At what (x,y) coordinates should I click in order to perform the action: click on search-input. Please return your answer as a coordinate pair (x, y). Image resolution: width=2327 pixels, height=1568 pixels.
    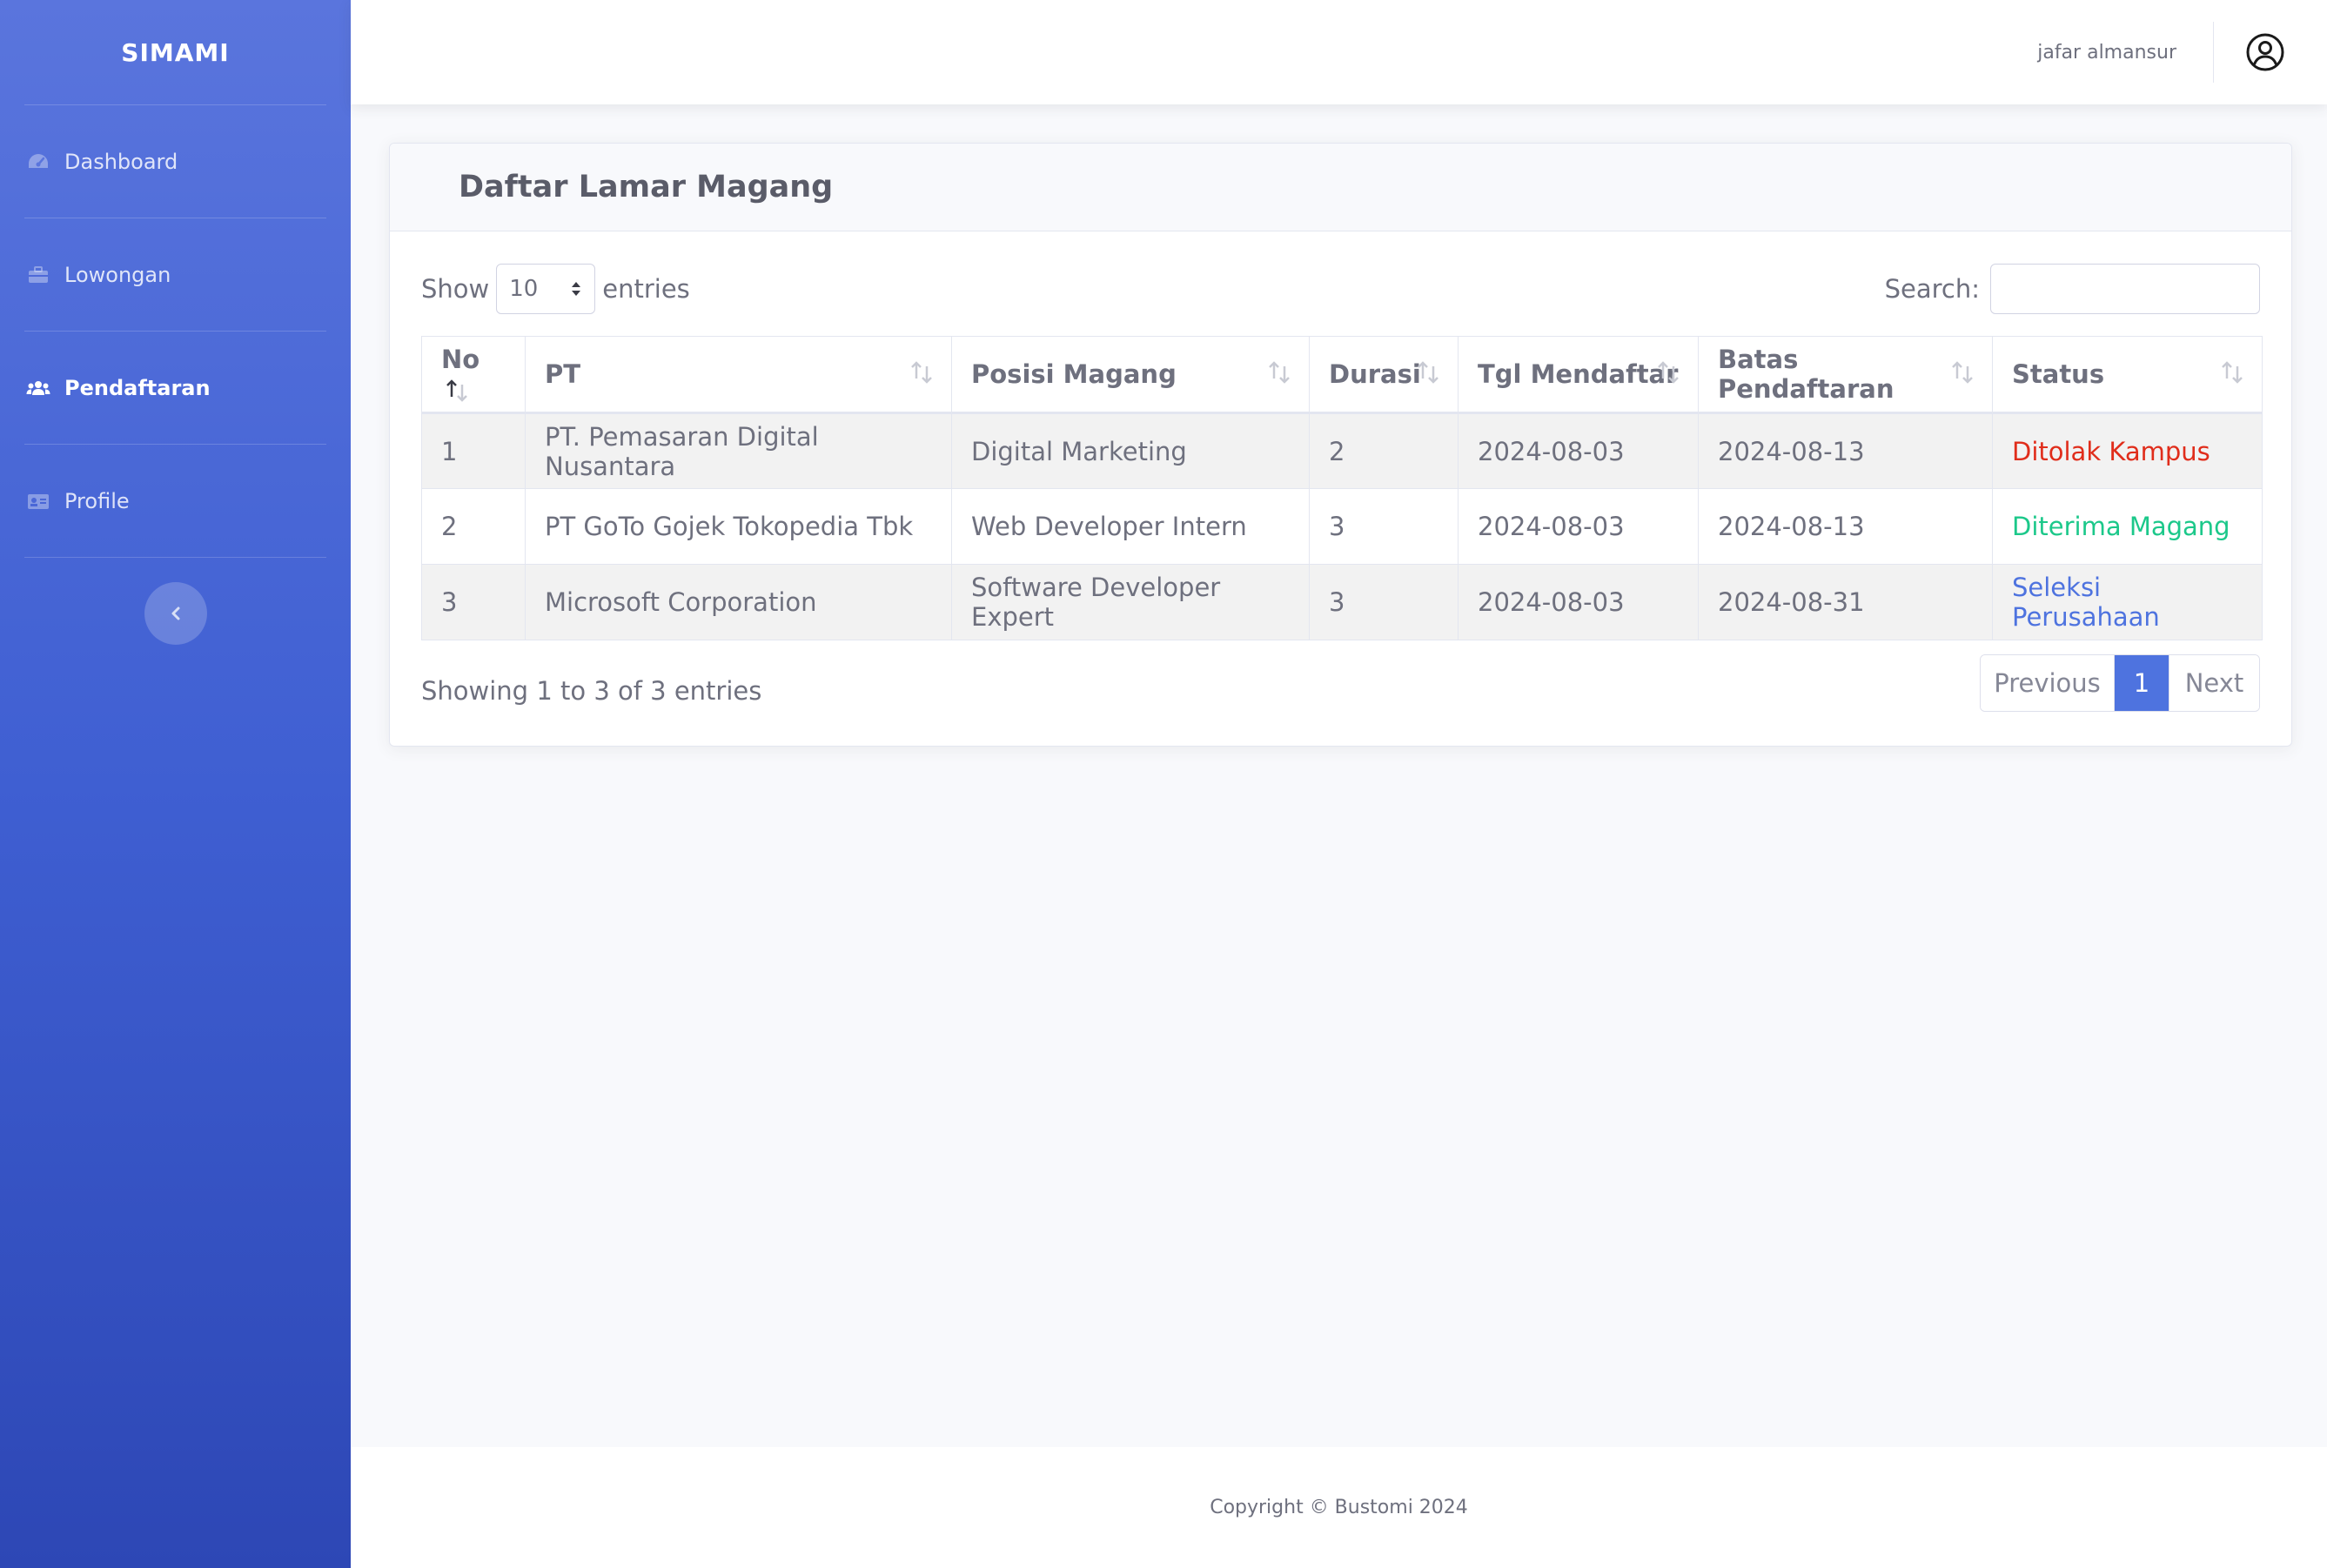
    Looking at the image, I should click on (2125, 289).